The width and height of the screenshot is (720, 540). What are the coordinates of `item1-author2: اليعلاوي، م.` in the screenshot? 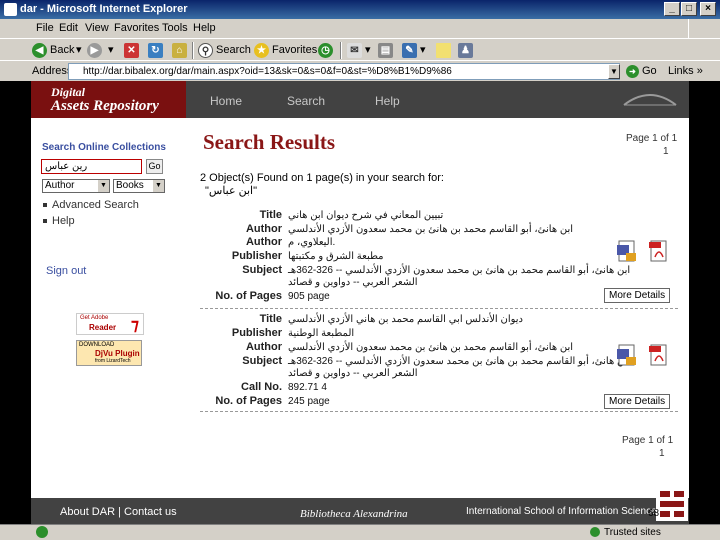 It's located at (311, 242).